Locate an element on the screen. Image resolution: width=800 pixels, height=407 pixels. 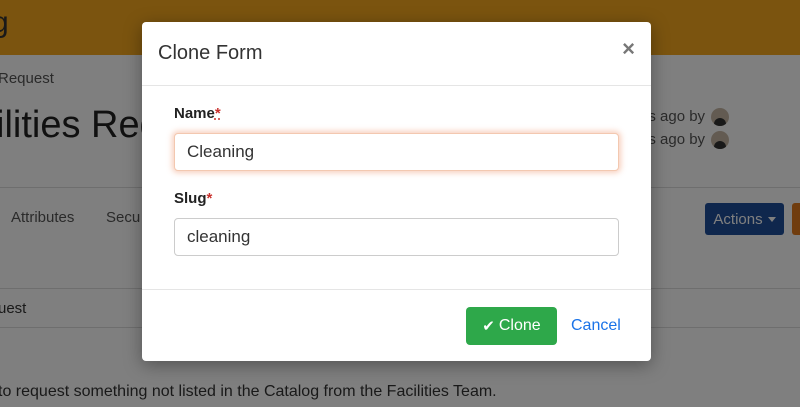
modal-header: Clone Form × is located at coordinates (396, 54).